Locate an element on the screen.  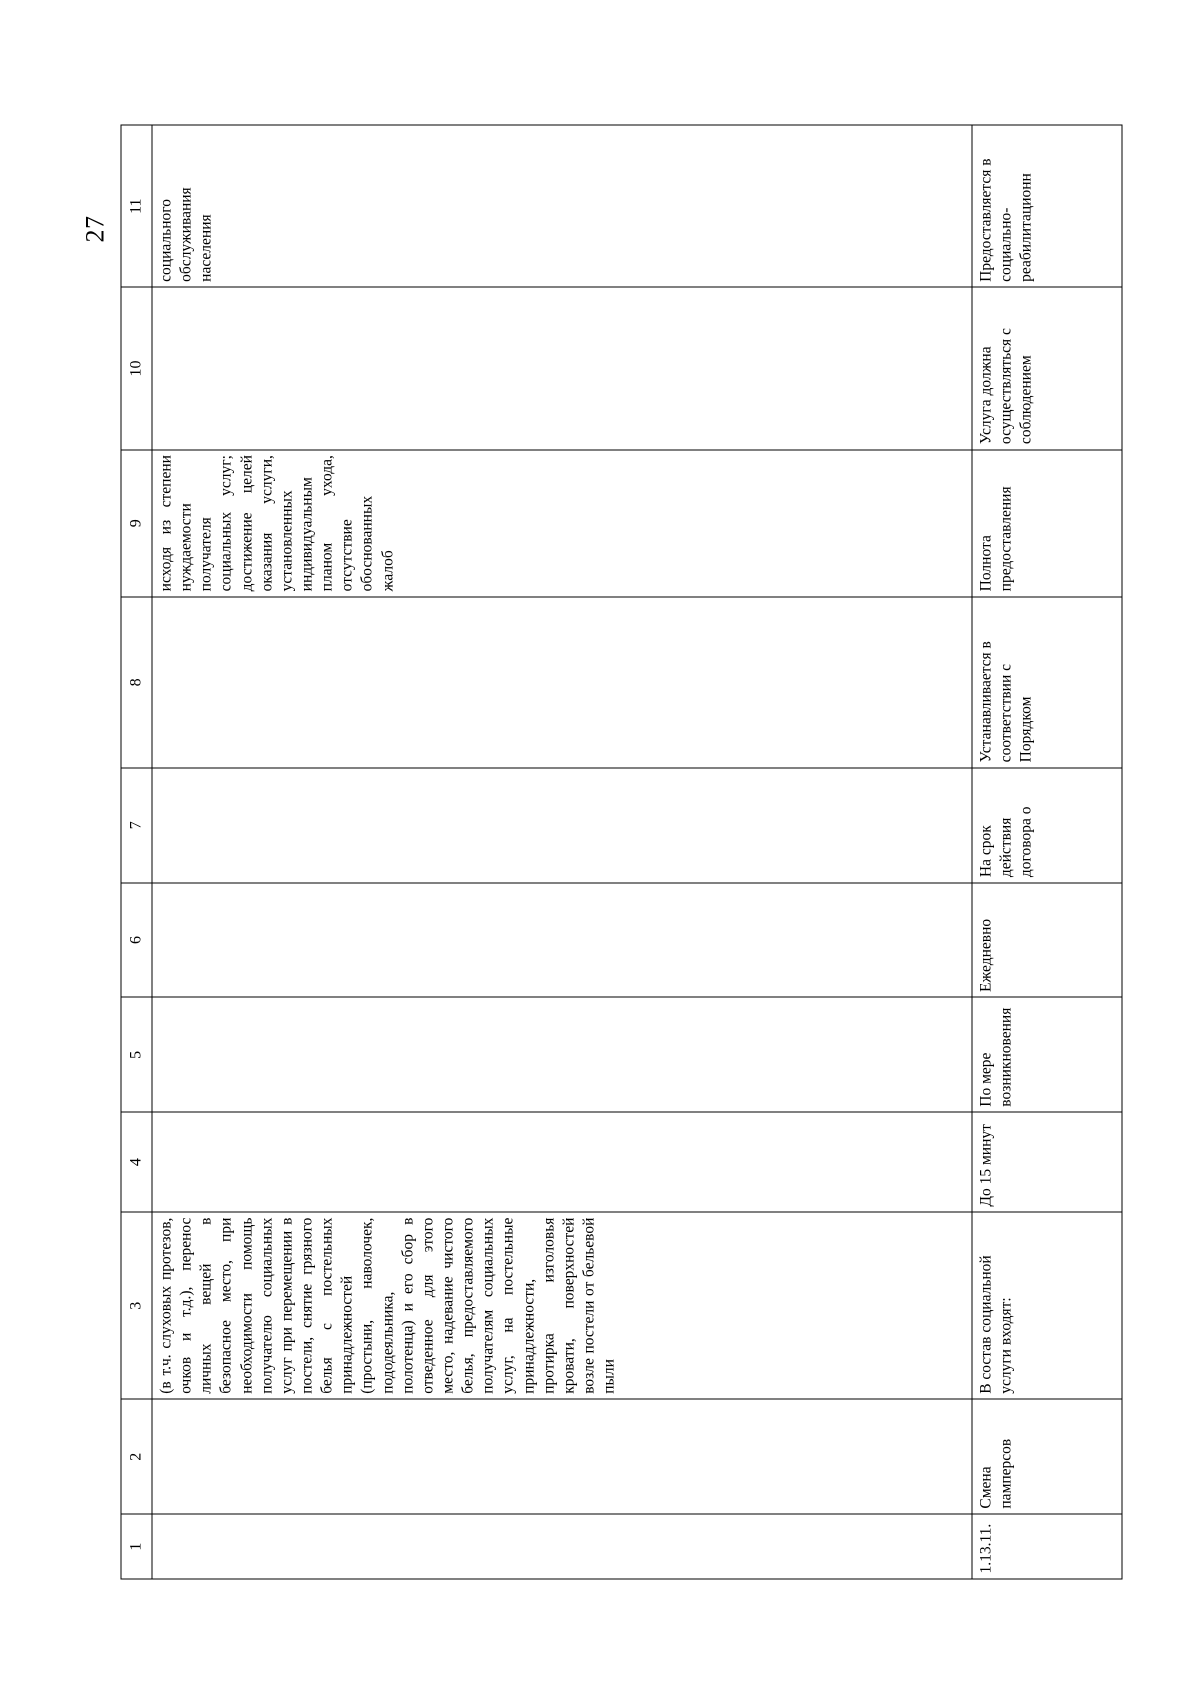
cell-row0-col6 is located at coordinates (561, 939).